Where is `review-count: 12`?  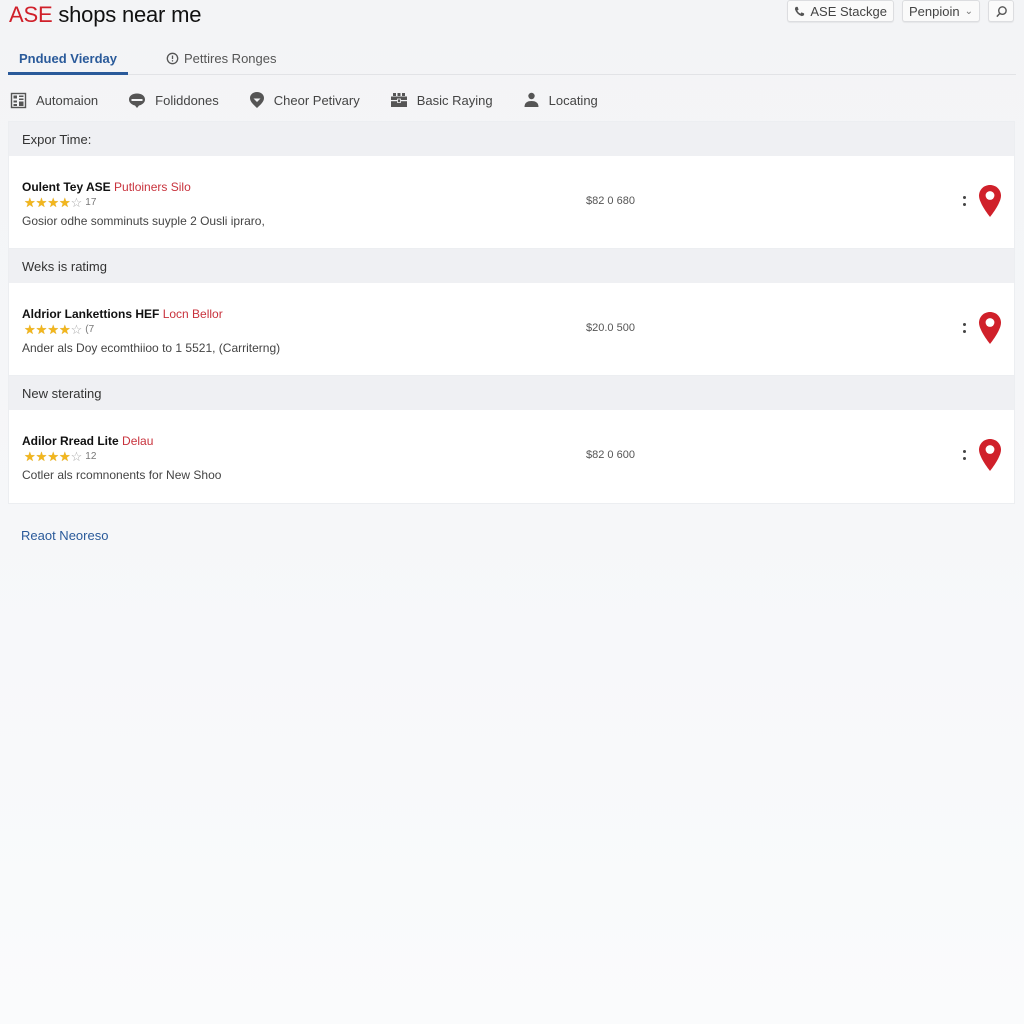 review-count: 12 is located at coordinates (91, 456).